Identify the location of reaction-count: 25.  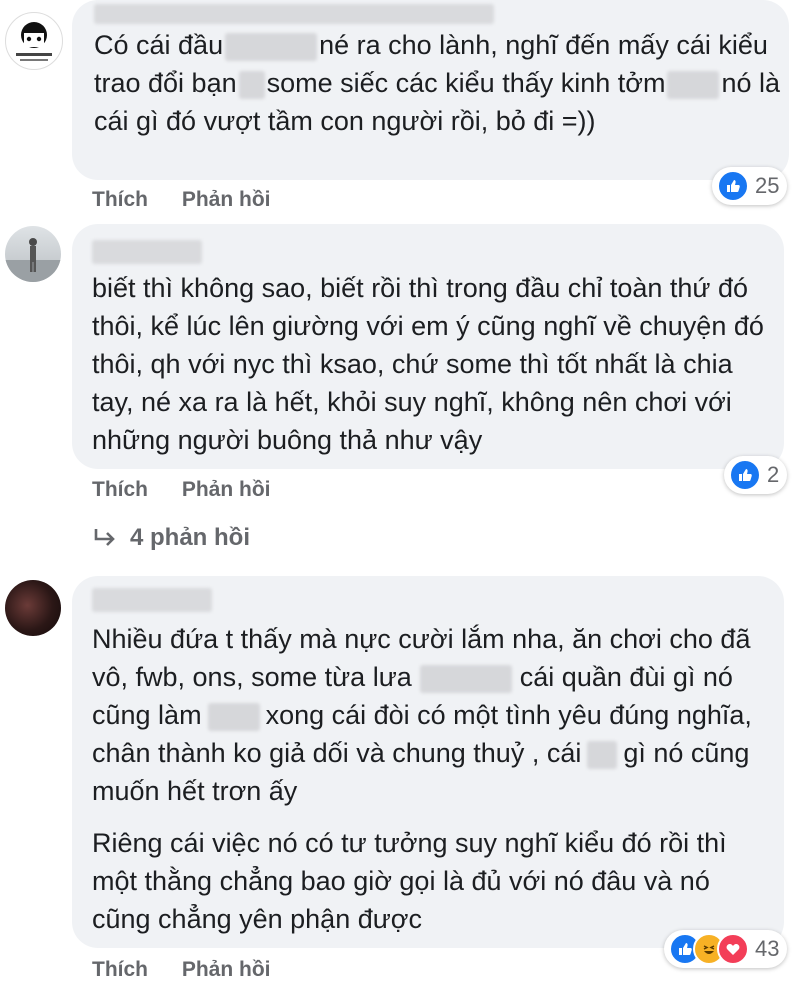
(767, 185).